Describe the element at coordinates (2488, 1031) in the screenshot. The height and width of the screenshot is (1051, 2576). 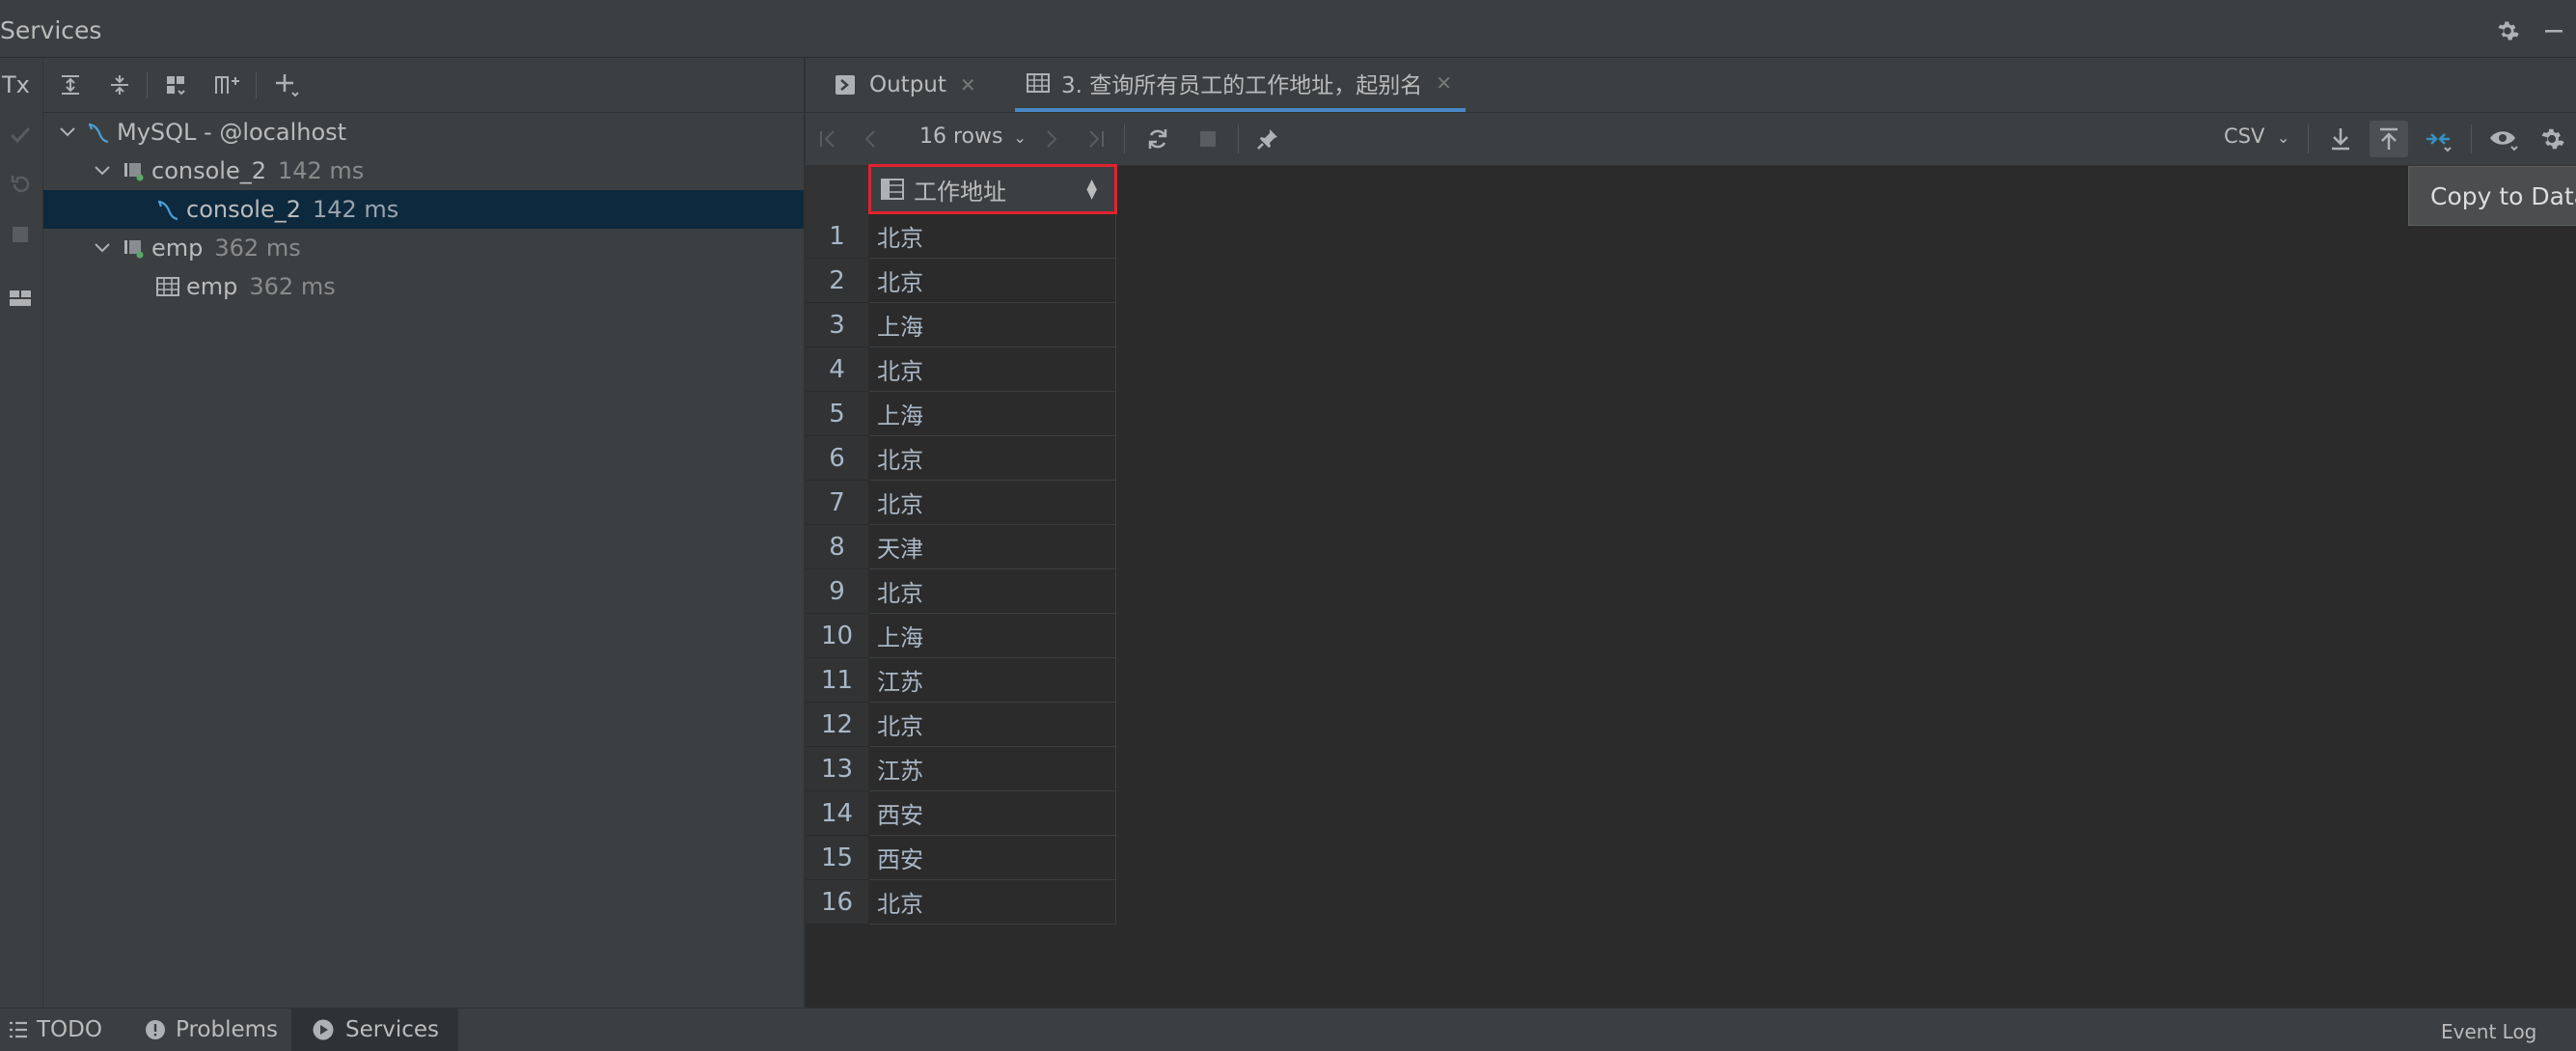
I see `event-log-button: Event Log` at that location.